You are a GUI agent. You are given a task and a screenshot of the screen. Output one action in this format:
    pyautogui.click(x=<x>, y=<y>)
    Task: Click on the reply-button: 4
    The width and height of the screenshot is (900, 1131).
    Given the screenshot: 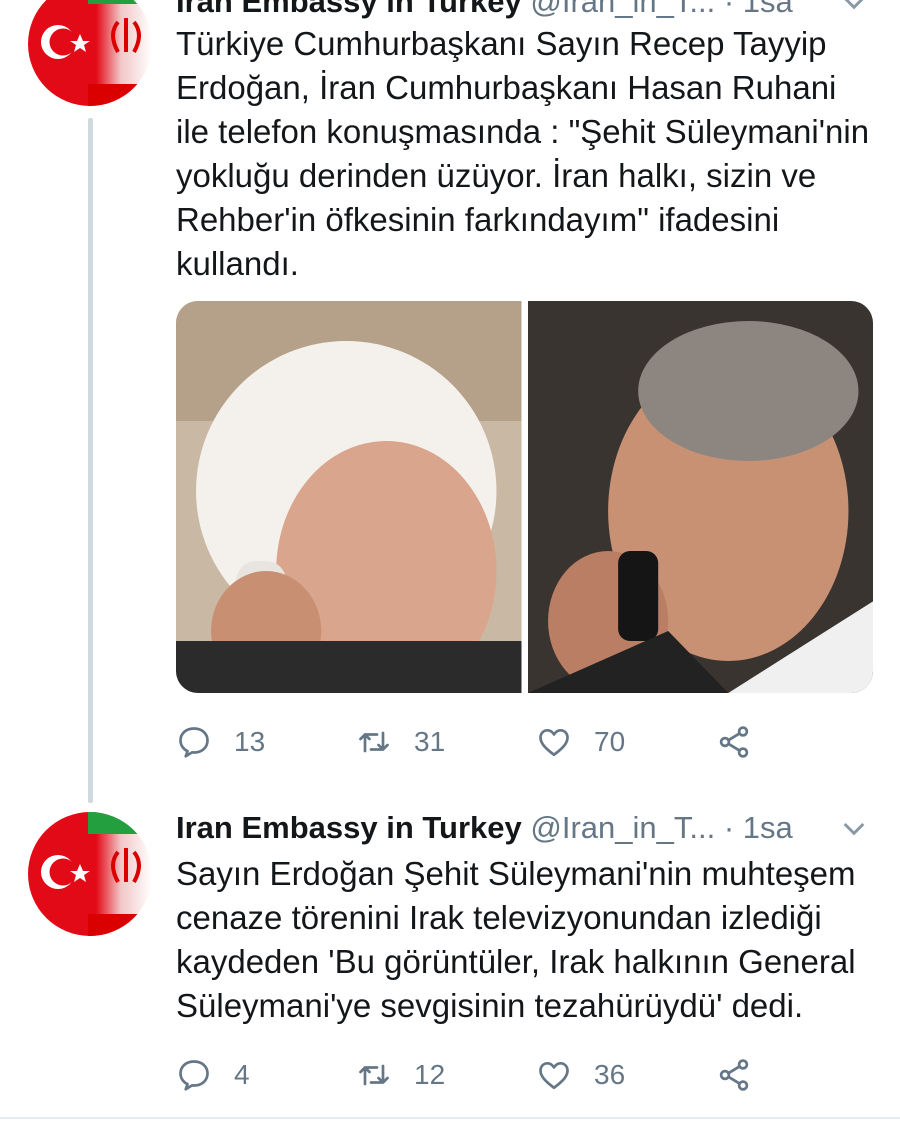 What is the action you would take?
    pyautogui.click(x=266, y=1075)
    